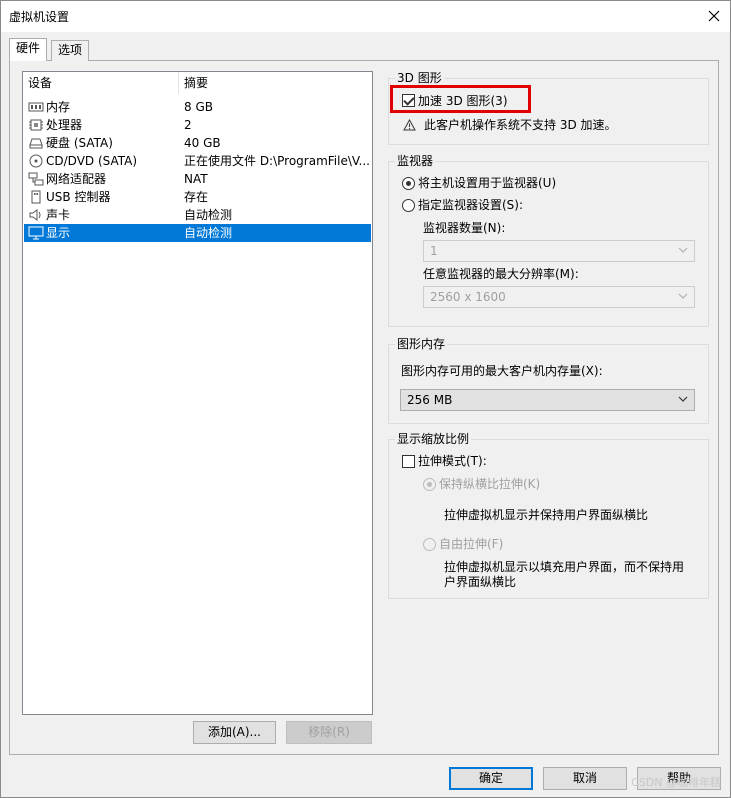 The height and width of the screenshot is (798, 731). Describe the element at coordinates (559, 251) in the screenshot. I see `monitor-count-select: 1` at that location.